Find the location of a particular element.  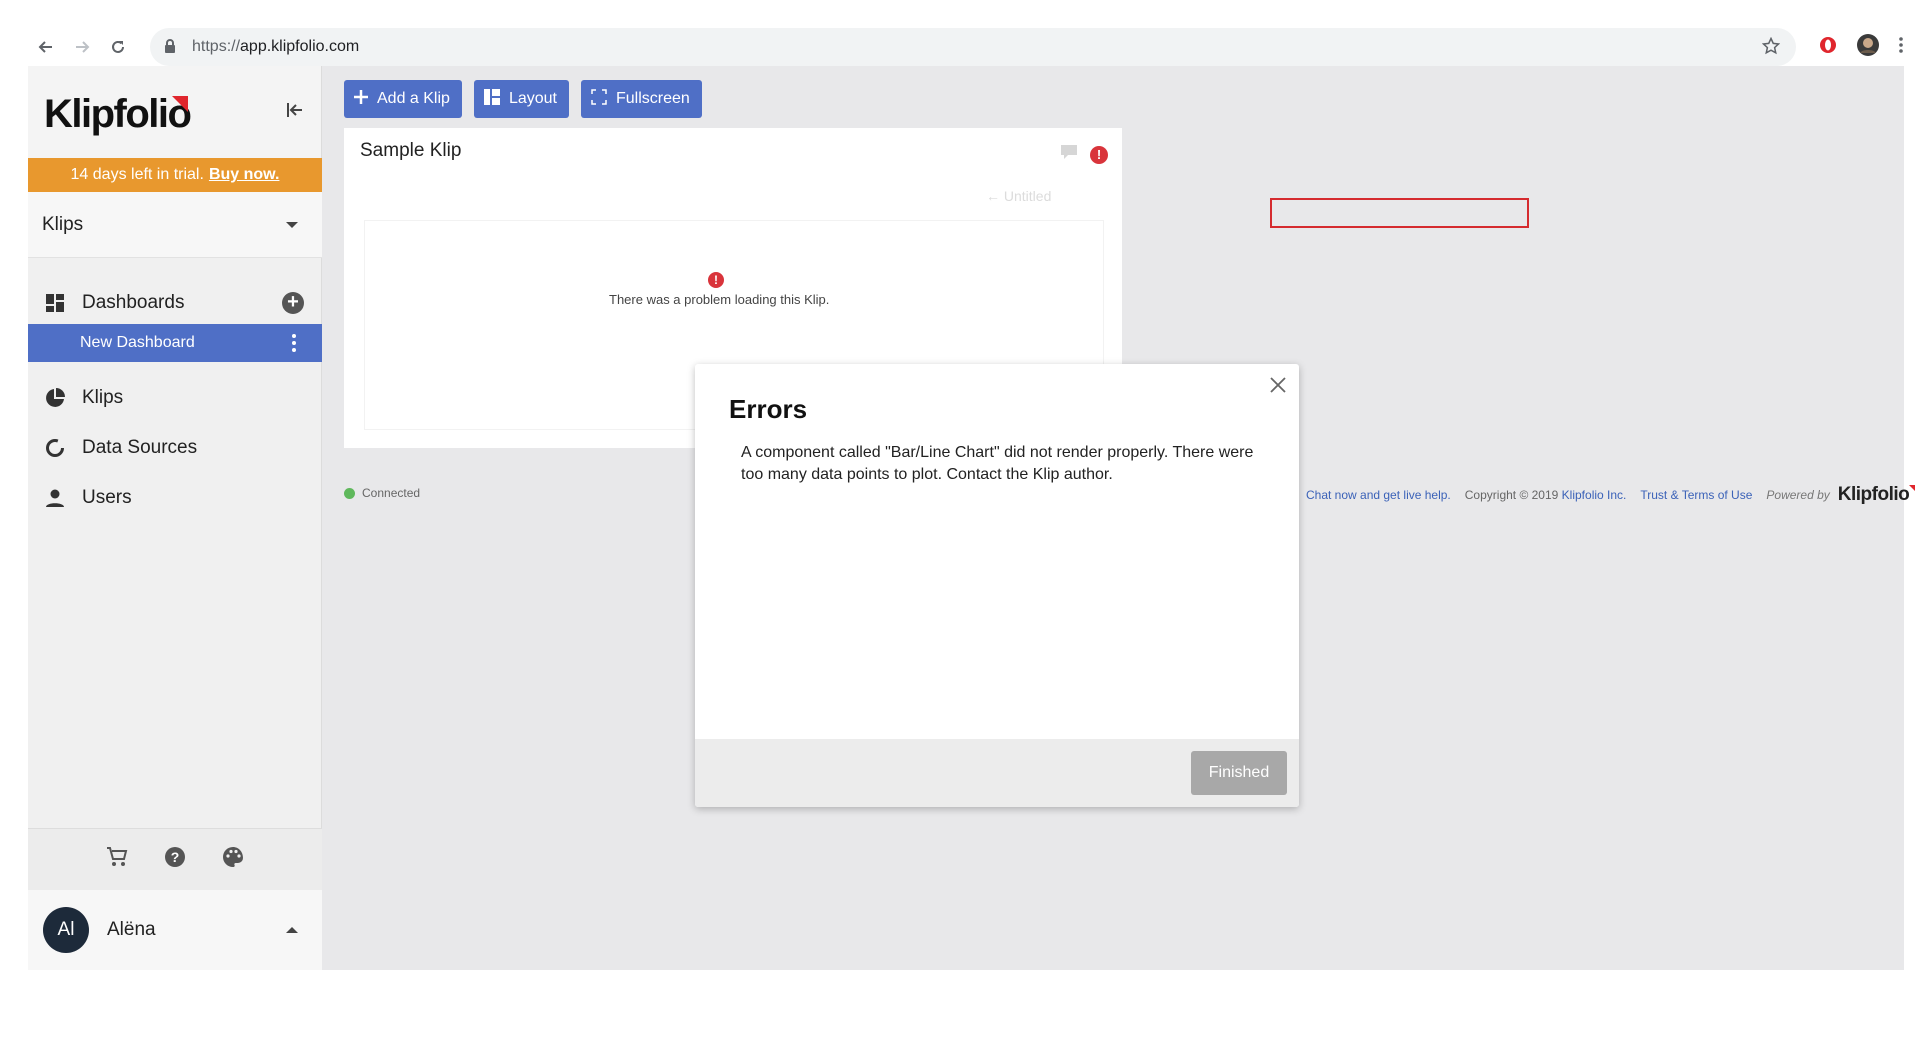

sidebar-item-new-dashboard: New Dashboard is located at coordinates (175, 343).